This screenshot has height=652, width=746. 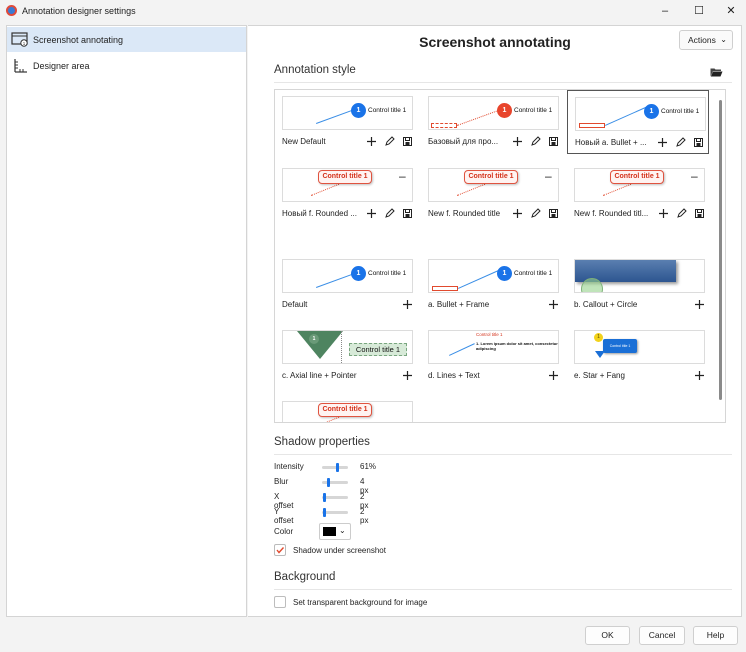 I want to click on minimize-button: –, so click(x=665, y=11).